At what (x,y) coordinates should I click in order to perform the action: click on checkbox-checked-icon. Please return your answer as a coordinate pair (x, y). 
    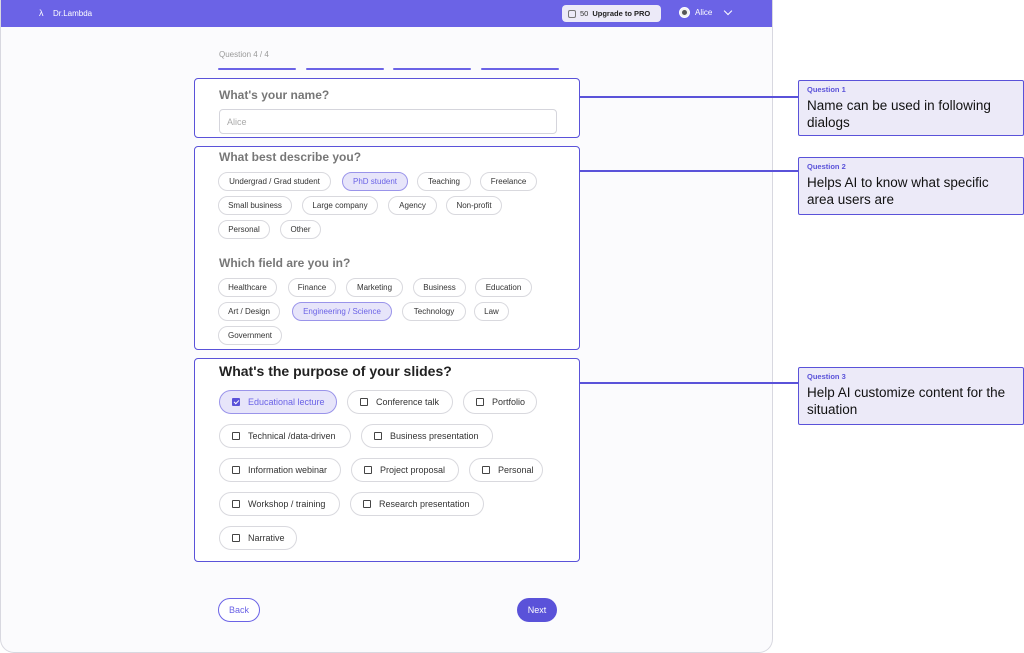
    Looking at the image, I should click on (236, 402).